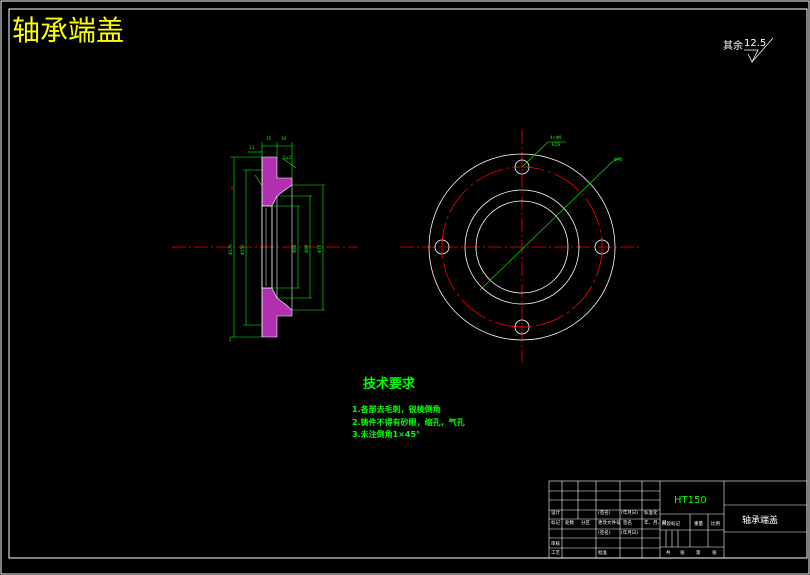  I want to click on tb-zone: 分区, so click(585, 522).